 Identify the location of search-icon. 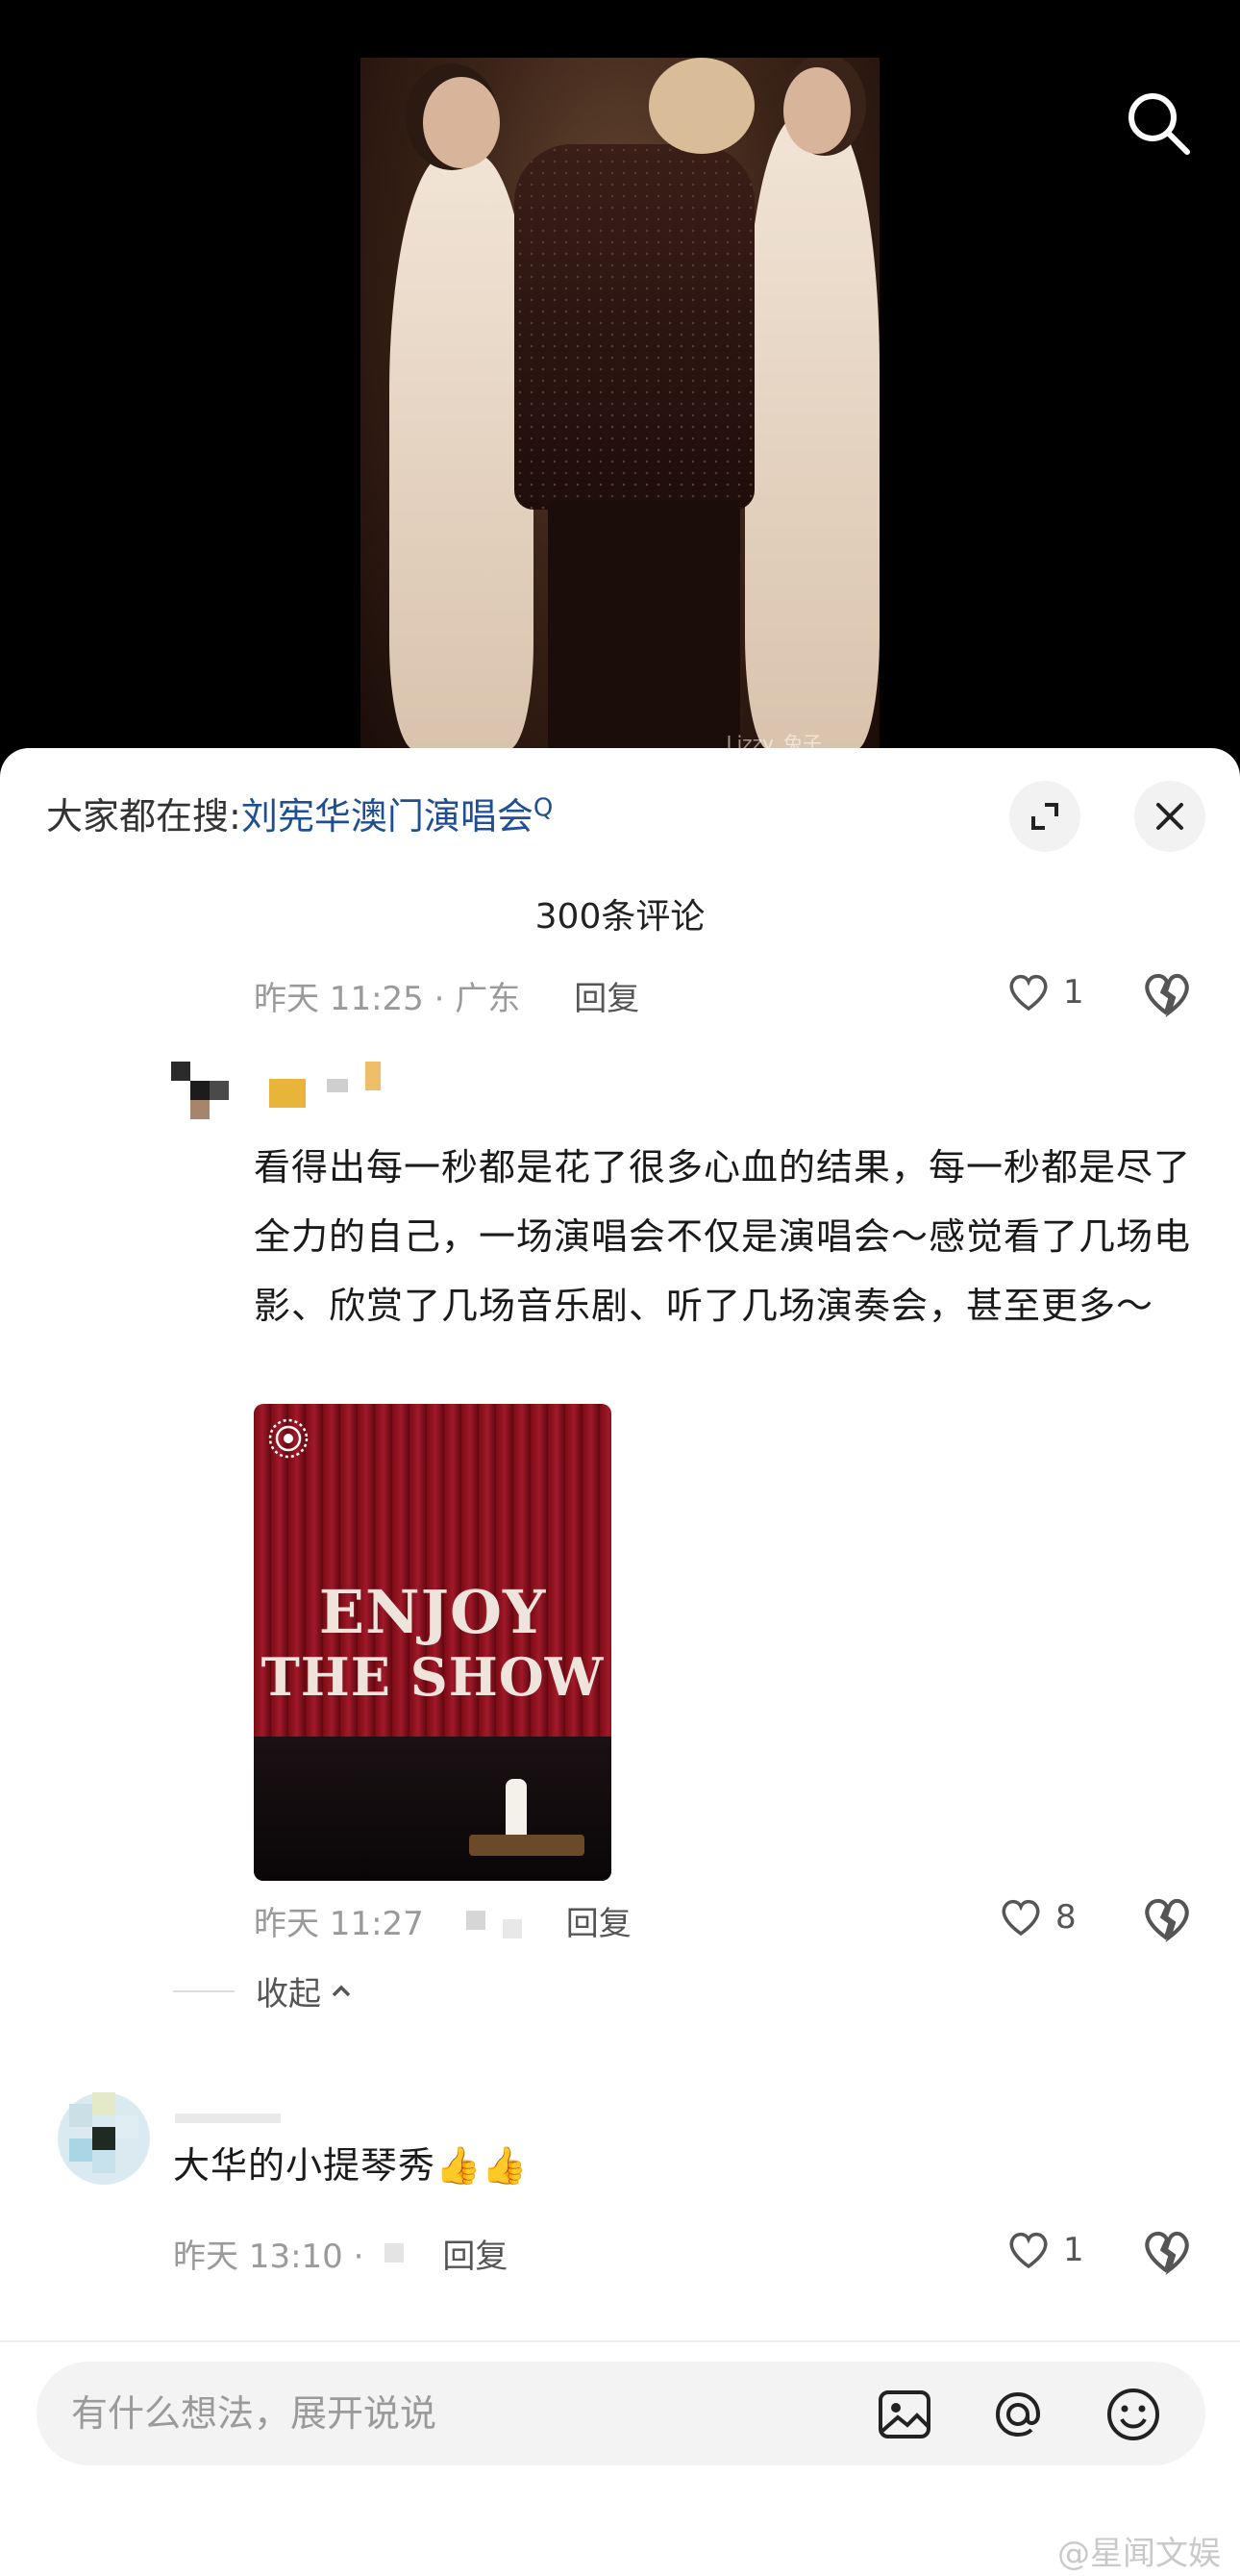
(1159, 124).